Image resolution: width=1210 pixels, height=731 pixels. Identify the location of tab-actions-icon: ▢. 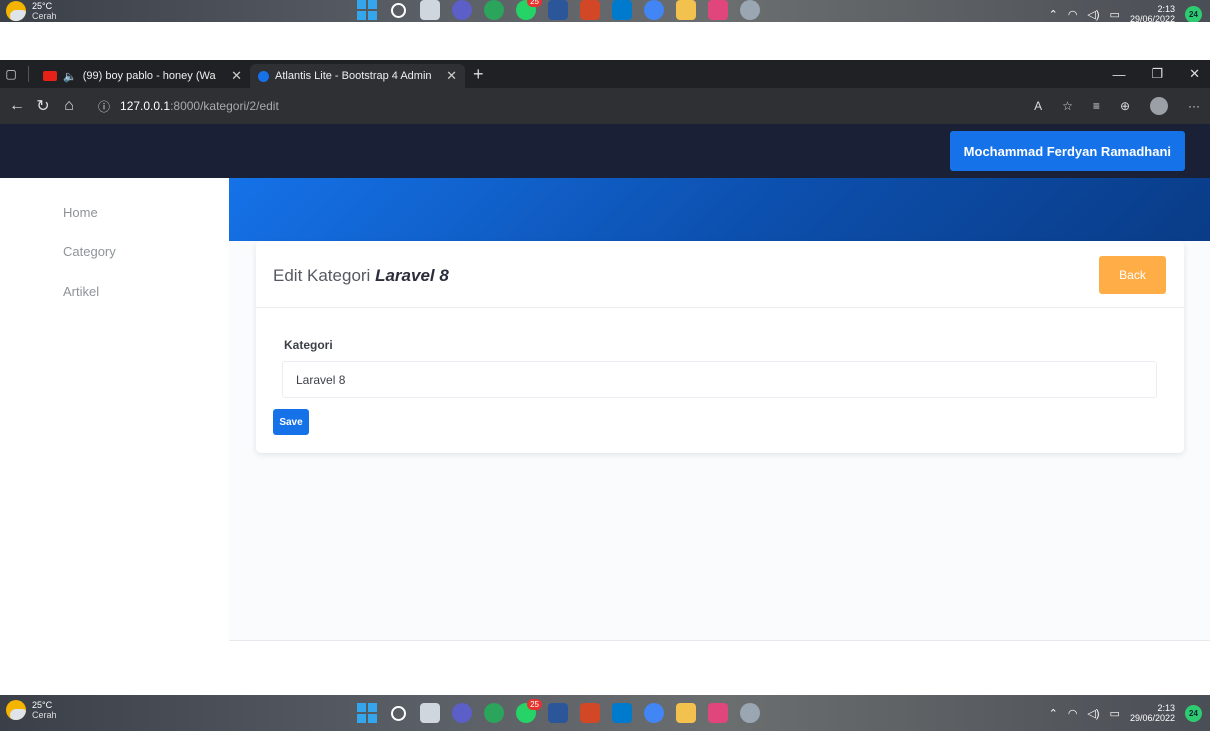
(11, 74).